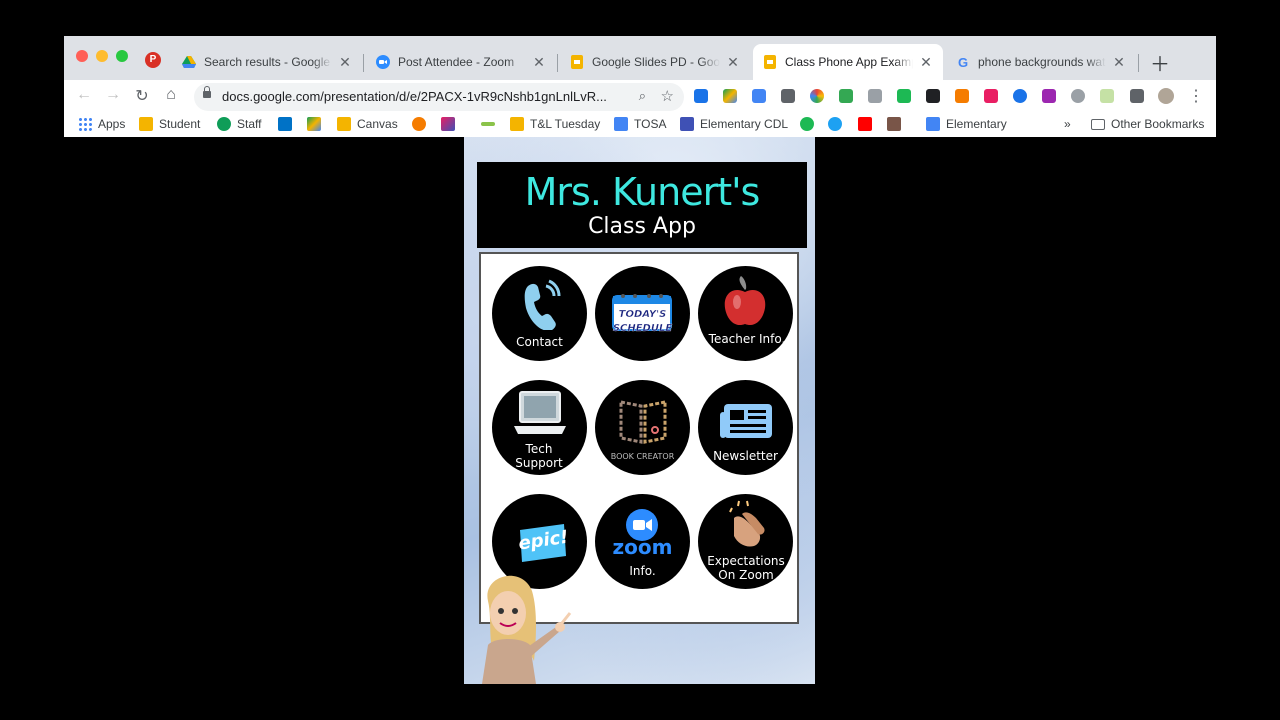 The width and height of the screenshot is (1280, 720). What do you see at coordinates (667, 96) in the screenshot?
I see `bookmark-star-icon: ☆` at bounding box center [667, 96].